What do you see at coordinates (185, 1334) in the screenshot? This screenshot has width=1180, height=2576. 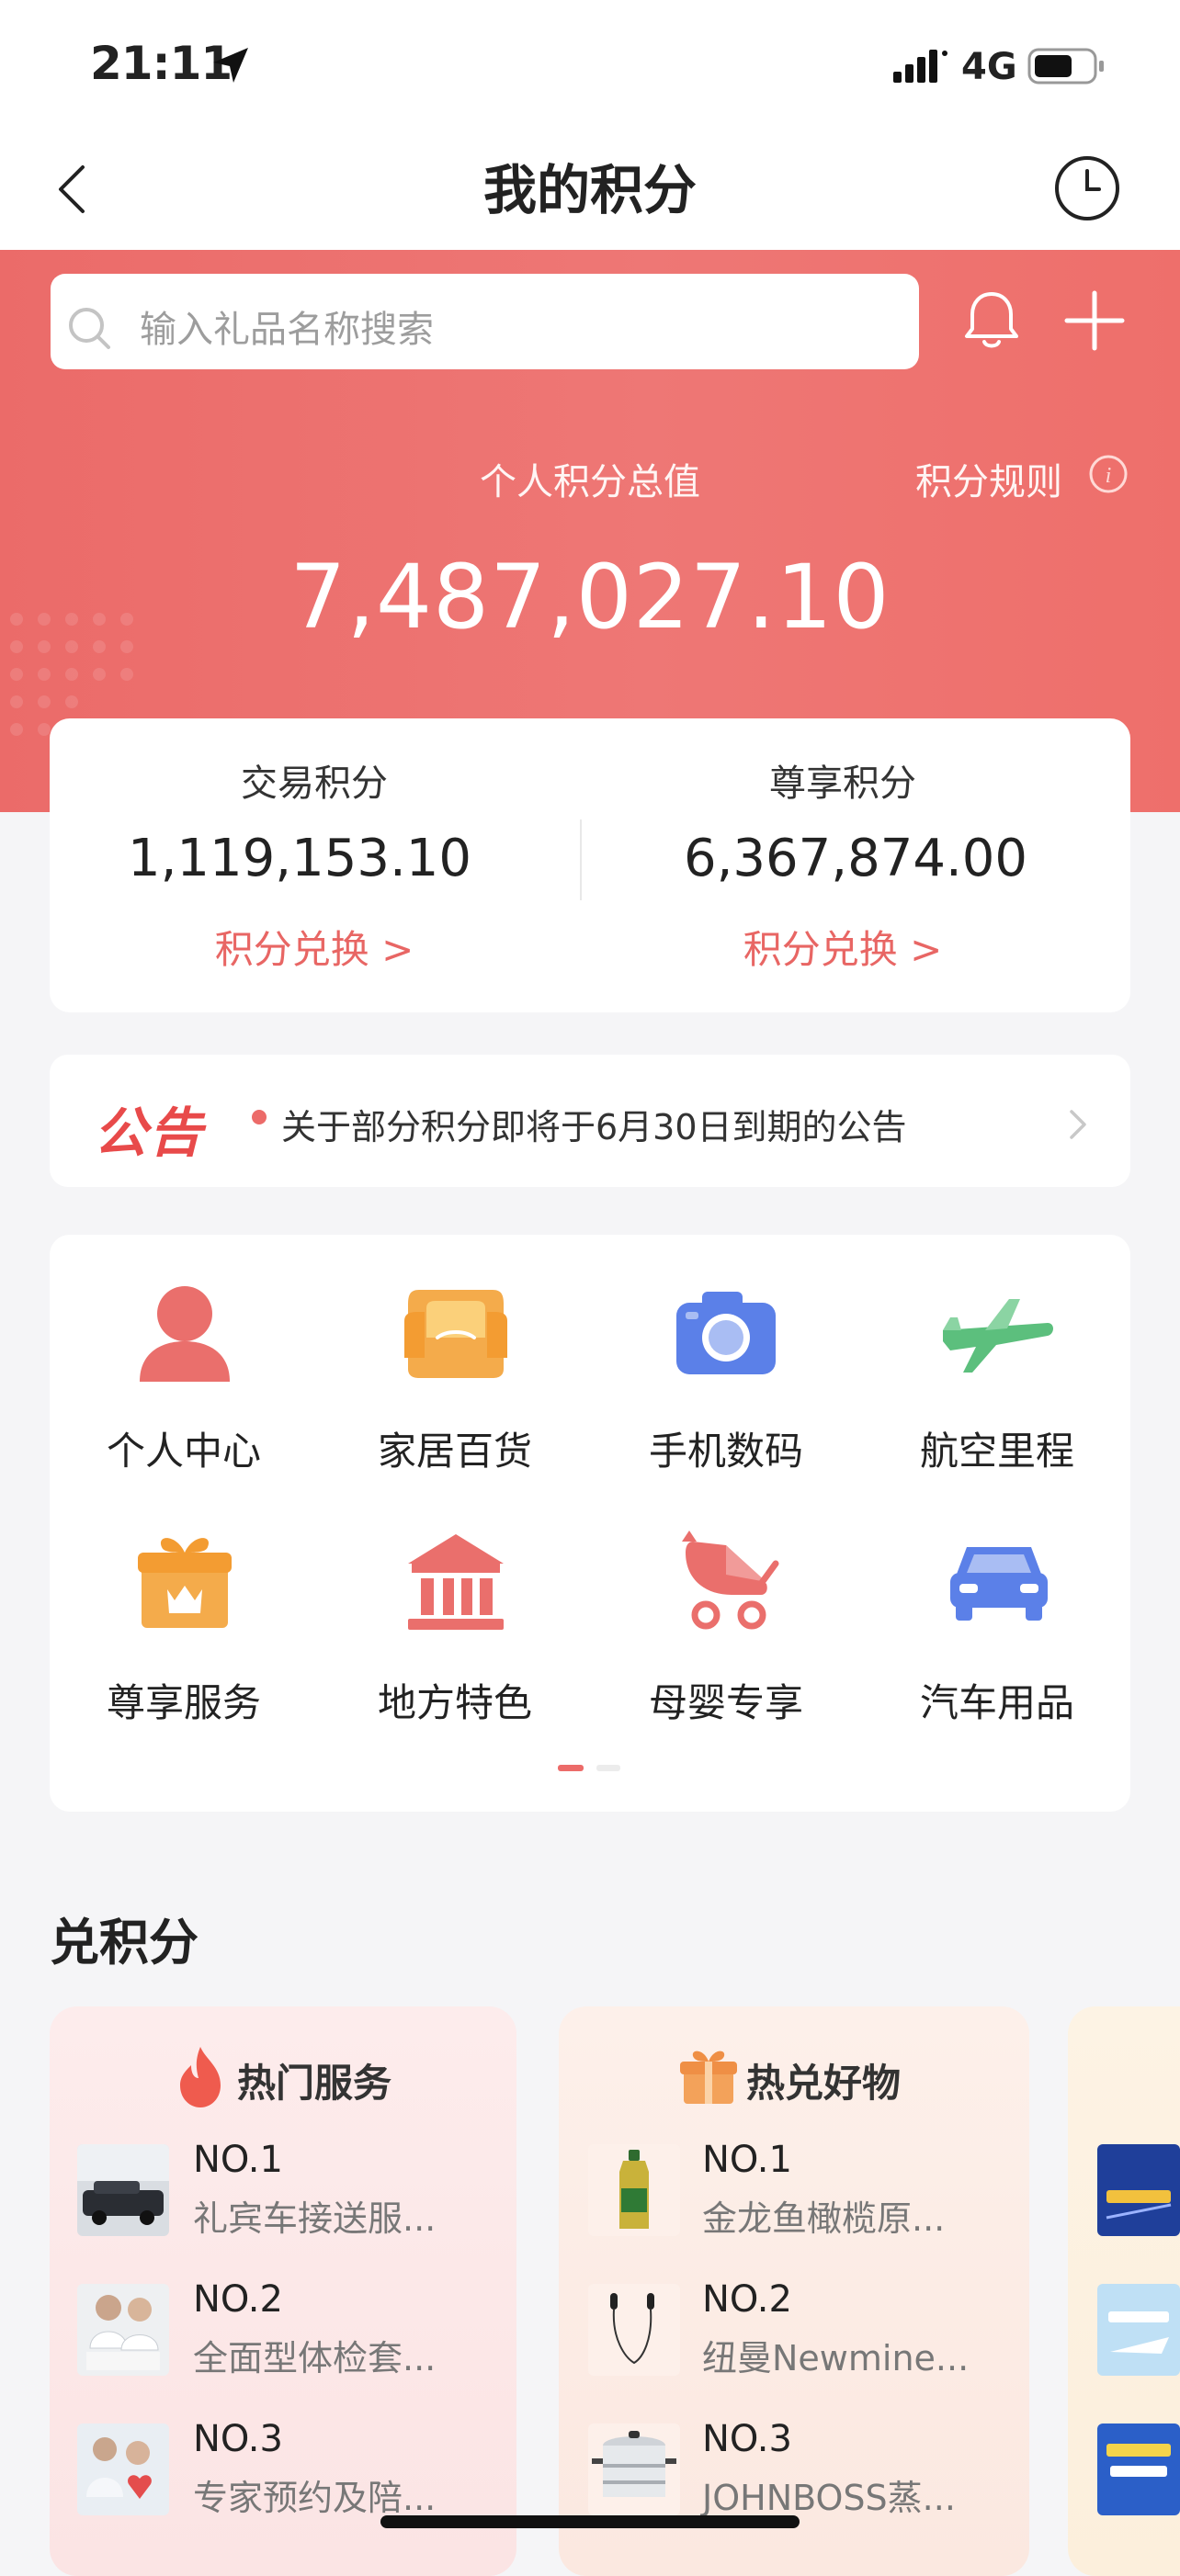 I see `person-icon` at bounding box center [185, 1334].